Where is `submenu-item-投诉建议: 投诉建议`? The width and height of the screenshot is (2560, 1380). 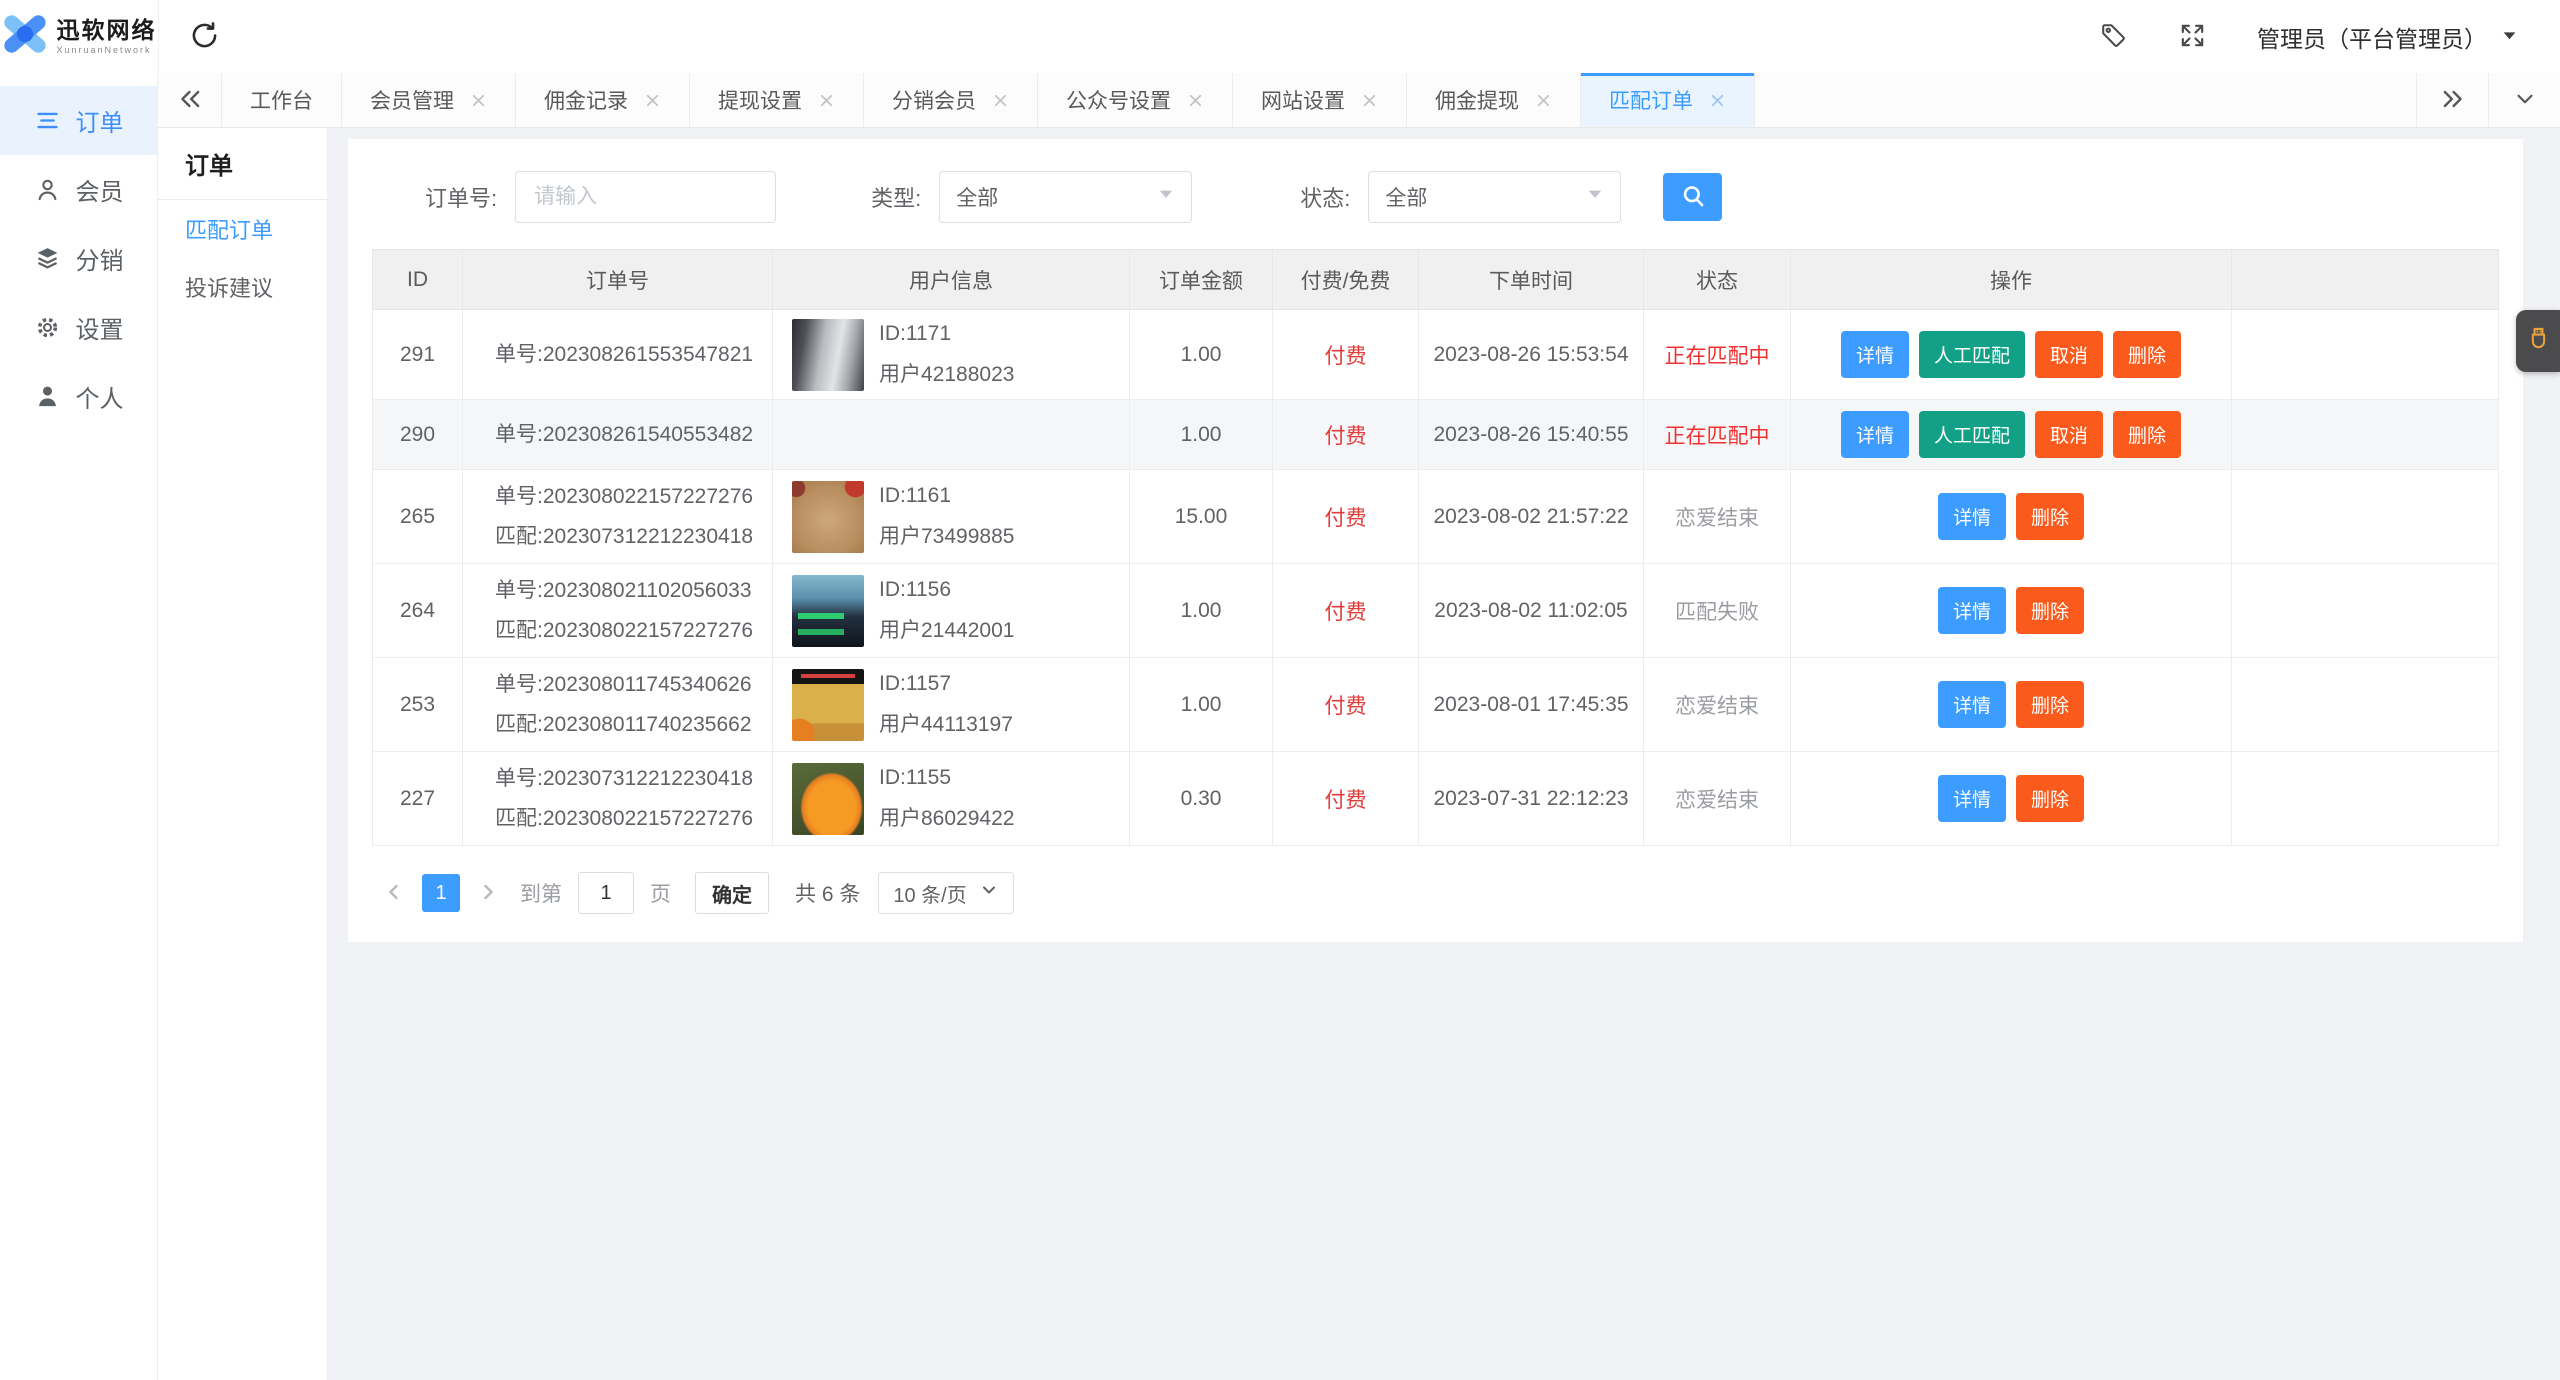 submenu-item-投诉建议: 投诉建议 is located at coordinates (242, 287).